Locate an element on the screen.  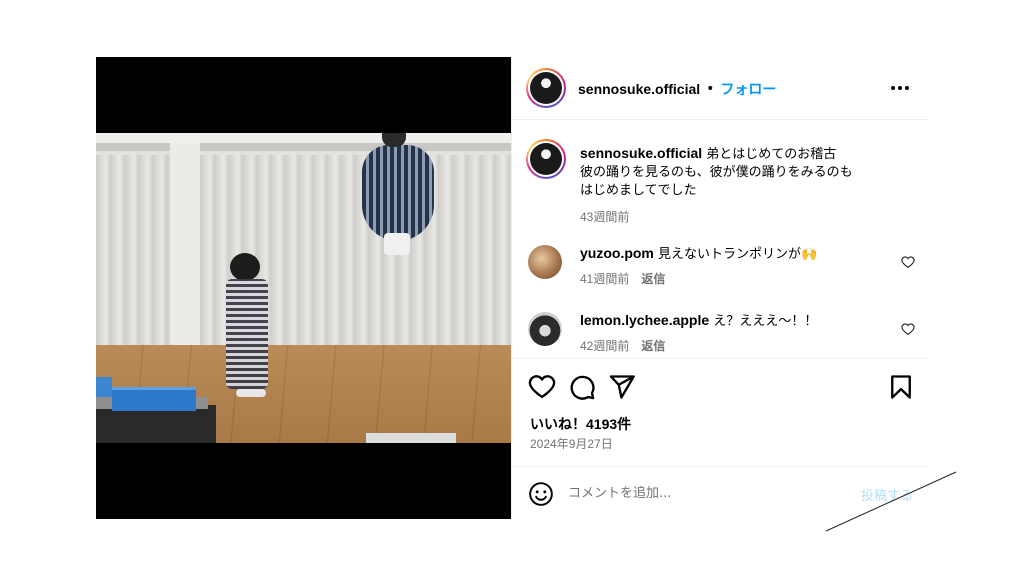
comment-composer: 投稿する is located at coordinates (720, 492).